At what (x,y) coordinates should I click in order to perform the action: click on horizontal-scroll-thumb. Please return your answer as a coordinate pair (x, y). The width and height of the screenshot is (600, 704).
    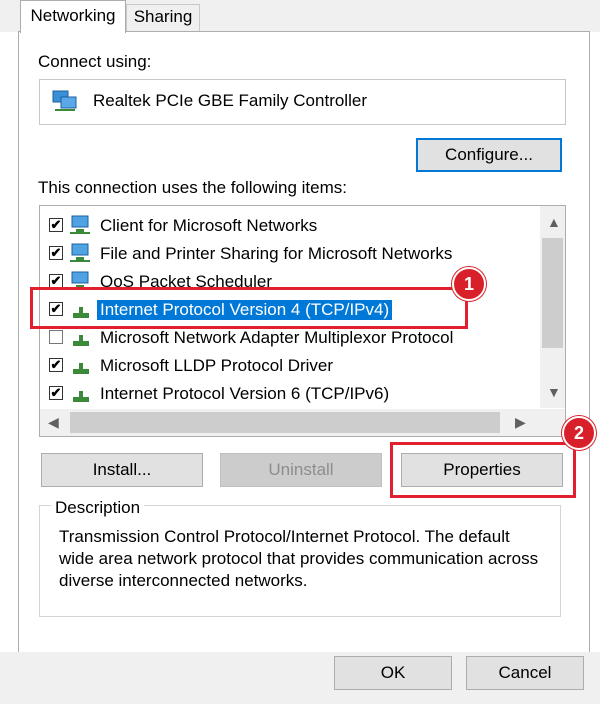
    Looking at the image, I should click on (285, 422).